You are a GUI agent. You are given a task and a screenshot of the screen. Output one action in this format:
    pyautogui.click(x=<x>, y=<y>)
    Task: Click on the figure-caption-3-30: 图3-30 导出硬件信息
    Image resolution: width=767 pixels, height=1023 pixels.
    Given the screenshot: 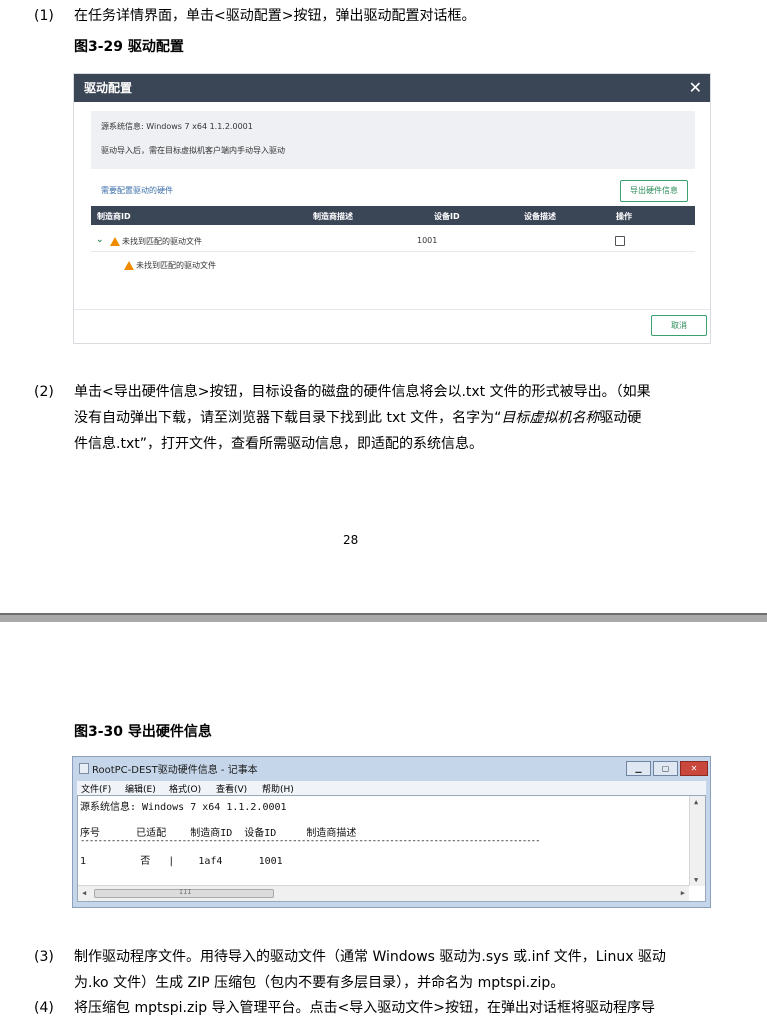 What is the action you would take?
    pyautogui.click(x=143, y=732)
    